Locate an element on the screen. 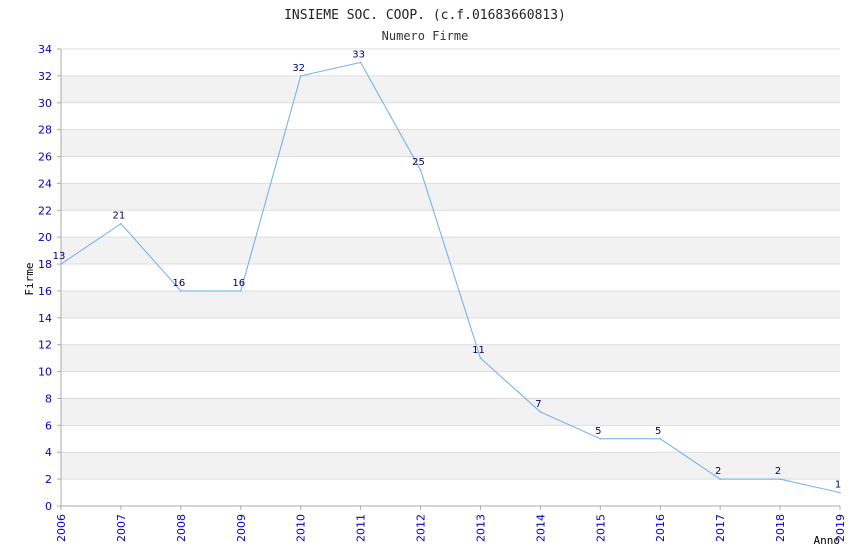 The image size is (850, 550). y-axis-ticks: 0246810121416182022242628303234 is located at coordinates (49, 278).